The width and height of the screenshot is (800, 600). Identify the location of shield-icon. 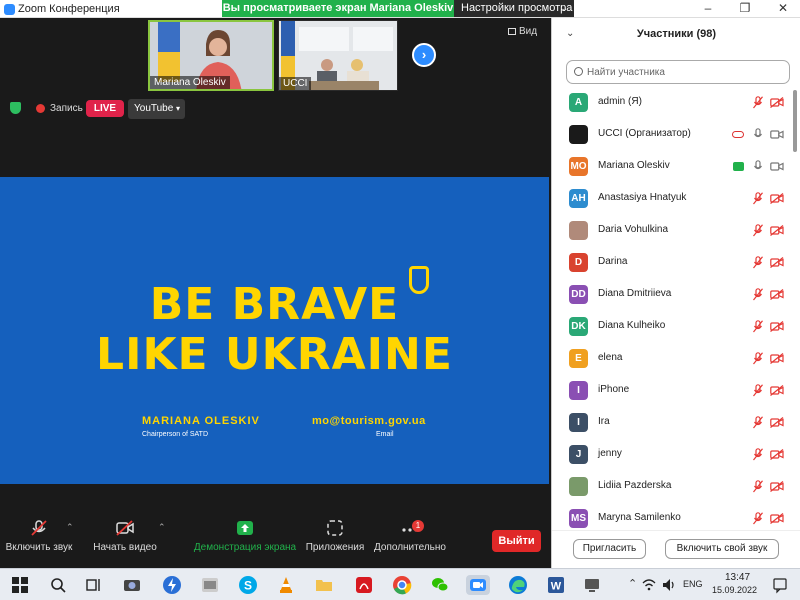
(15, 108).